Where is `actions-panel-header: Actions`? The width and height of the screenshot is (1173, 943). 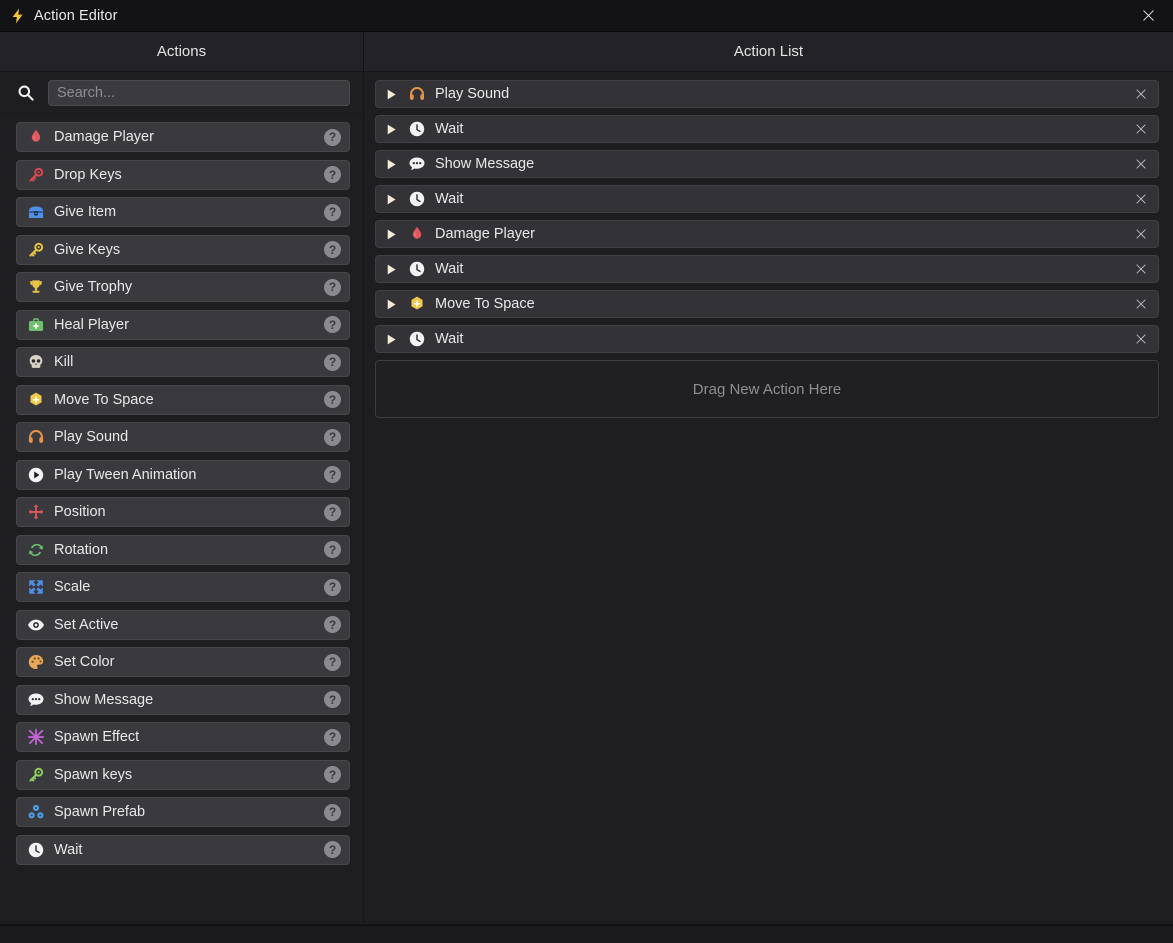 actions-panel-header: Actions is located at coordinates (181, 52).